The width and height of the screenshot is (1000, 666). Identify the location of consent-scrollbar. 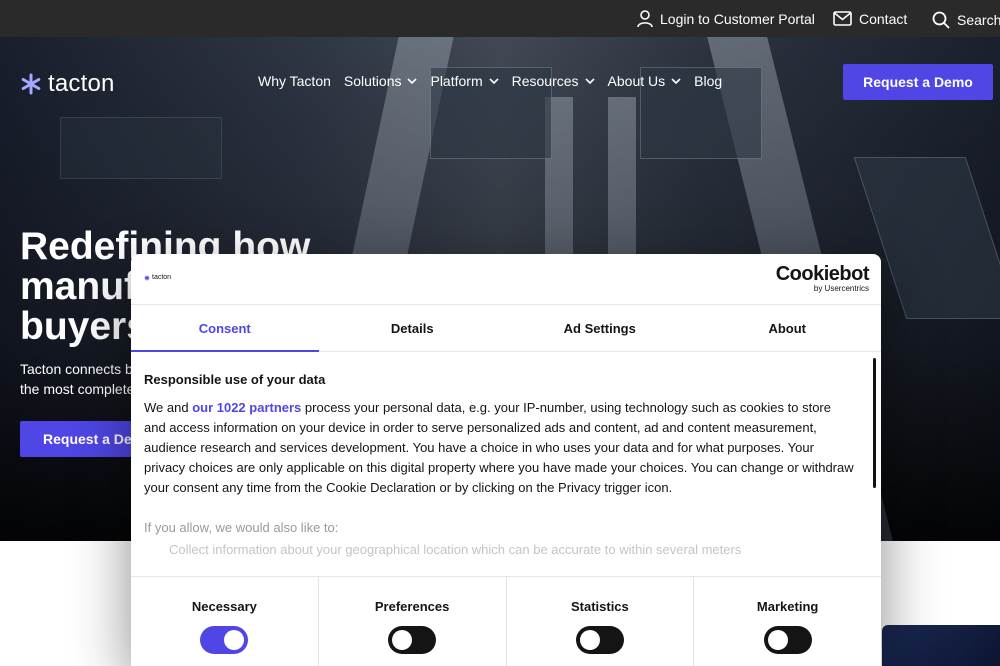
(874, 423).